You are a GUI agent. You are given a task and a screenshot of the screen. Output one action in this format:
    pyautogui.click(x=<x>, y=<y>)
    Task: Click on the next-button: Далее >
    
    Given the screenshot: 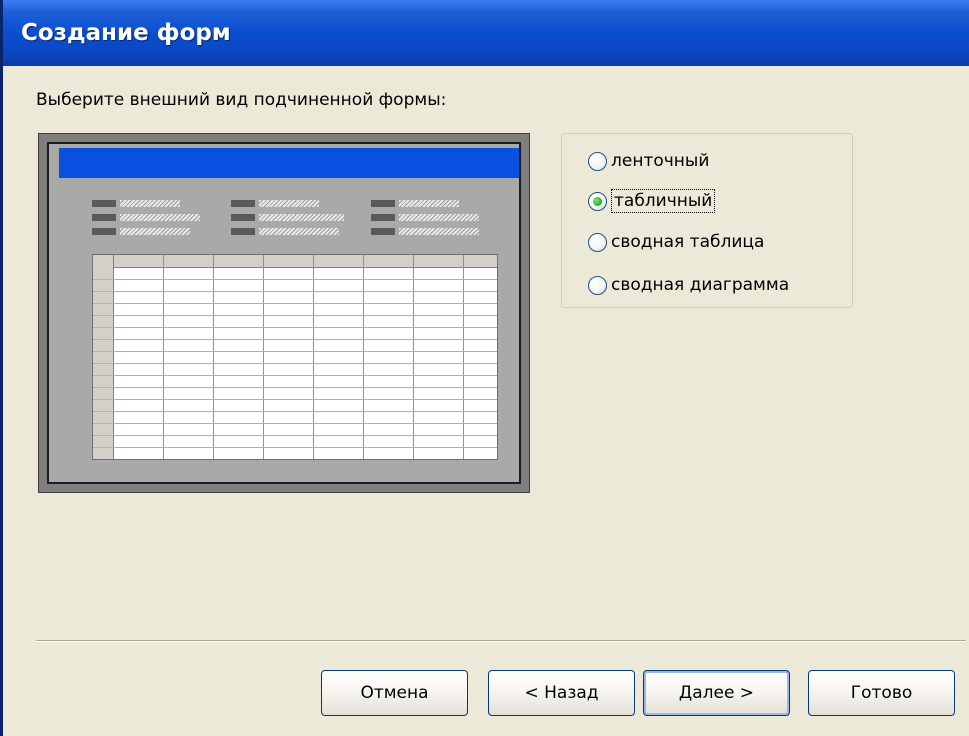 What is the action you would take?
    pyautogui.click(x=716, y=693)
    